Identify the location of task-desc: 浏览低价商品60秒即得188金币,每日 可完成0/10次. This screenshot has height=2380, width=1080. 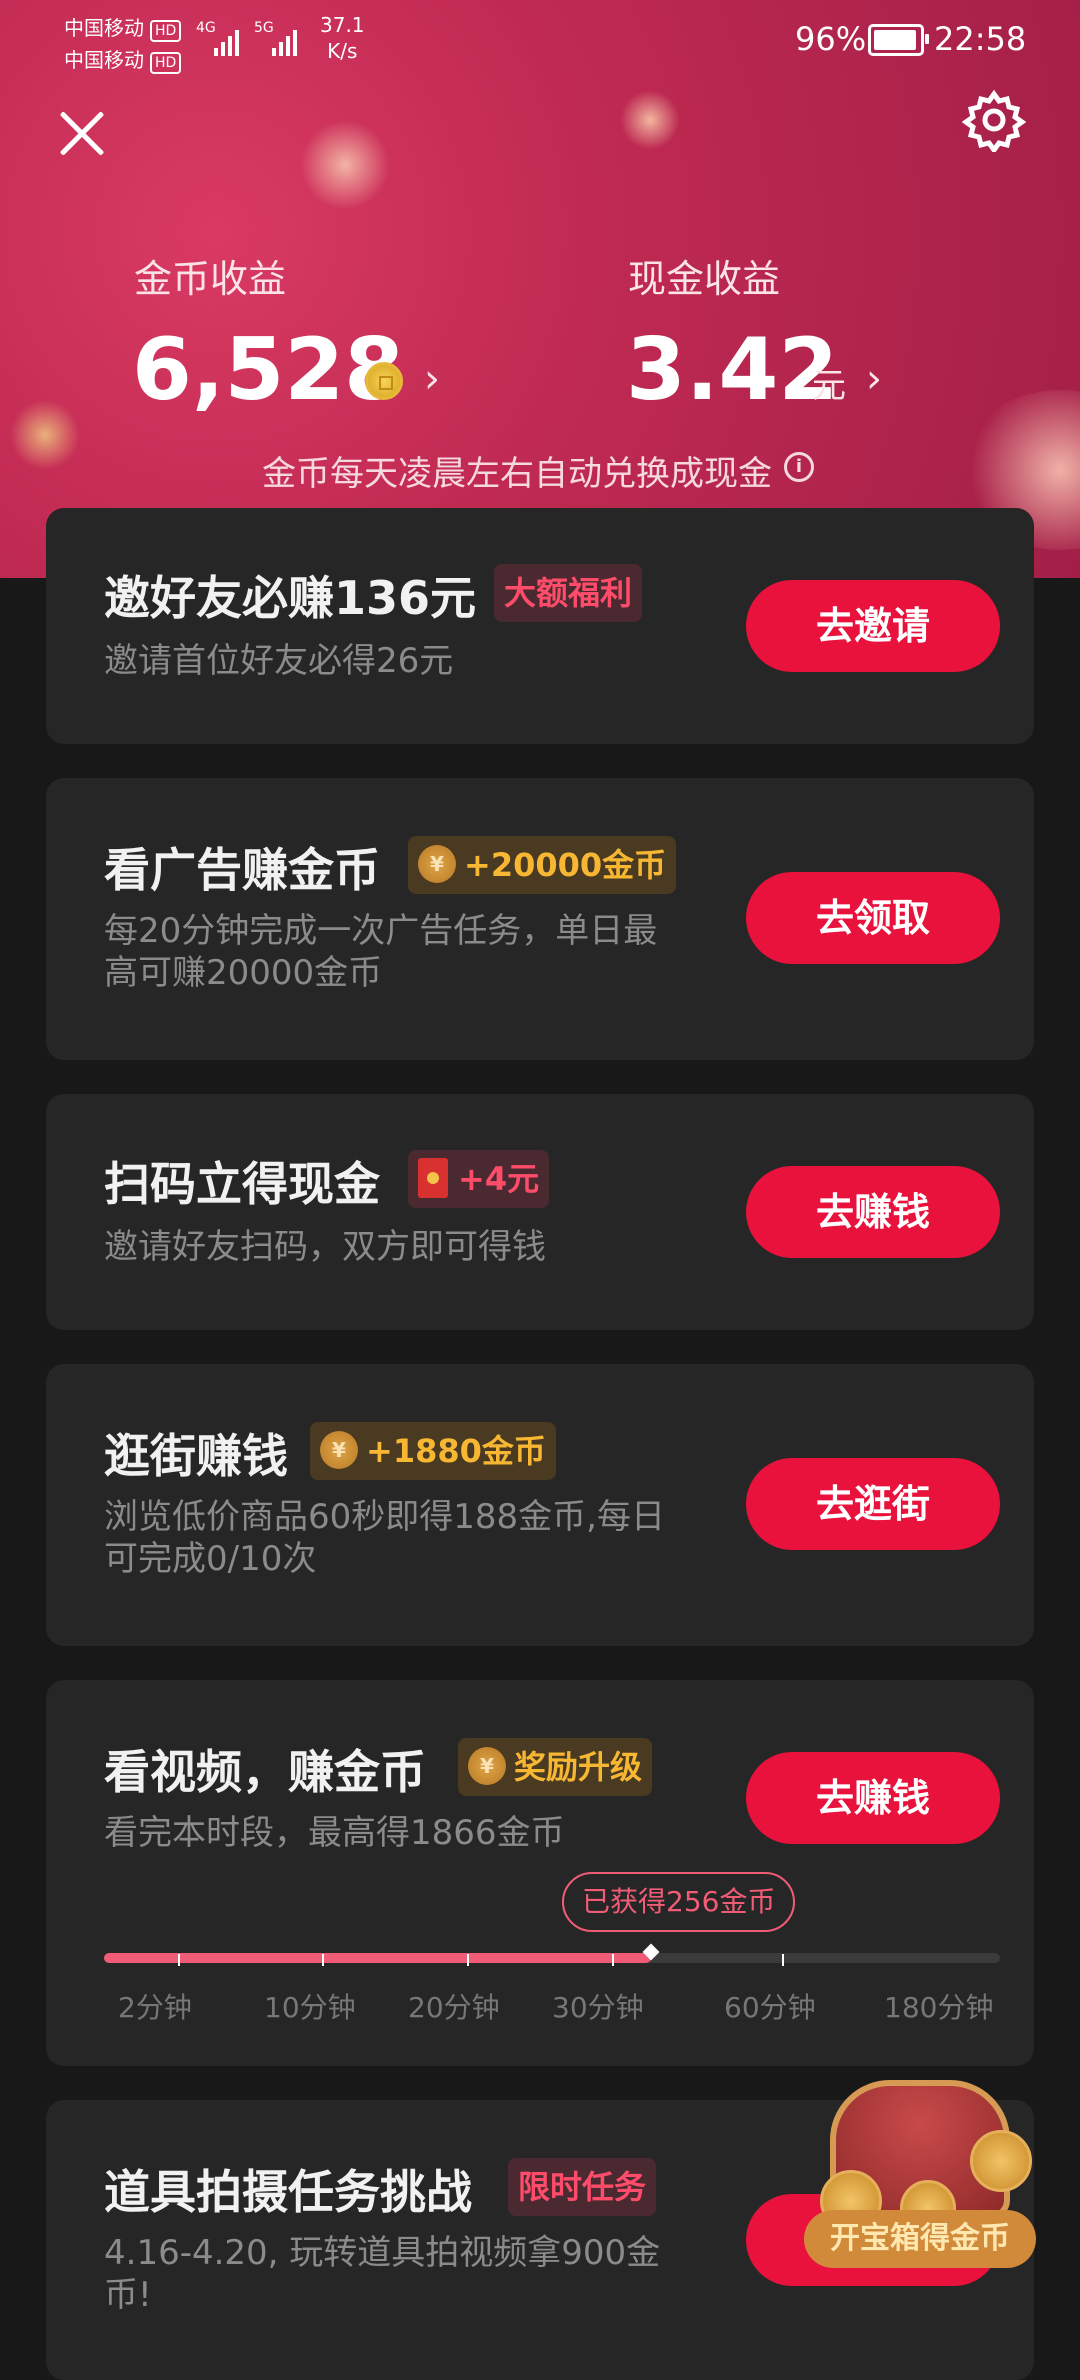
(384, 1538).